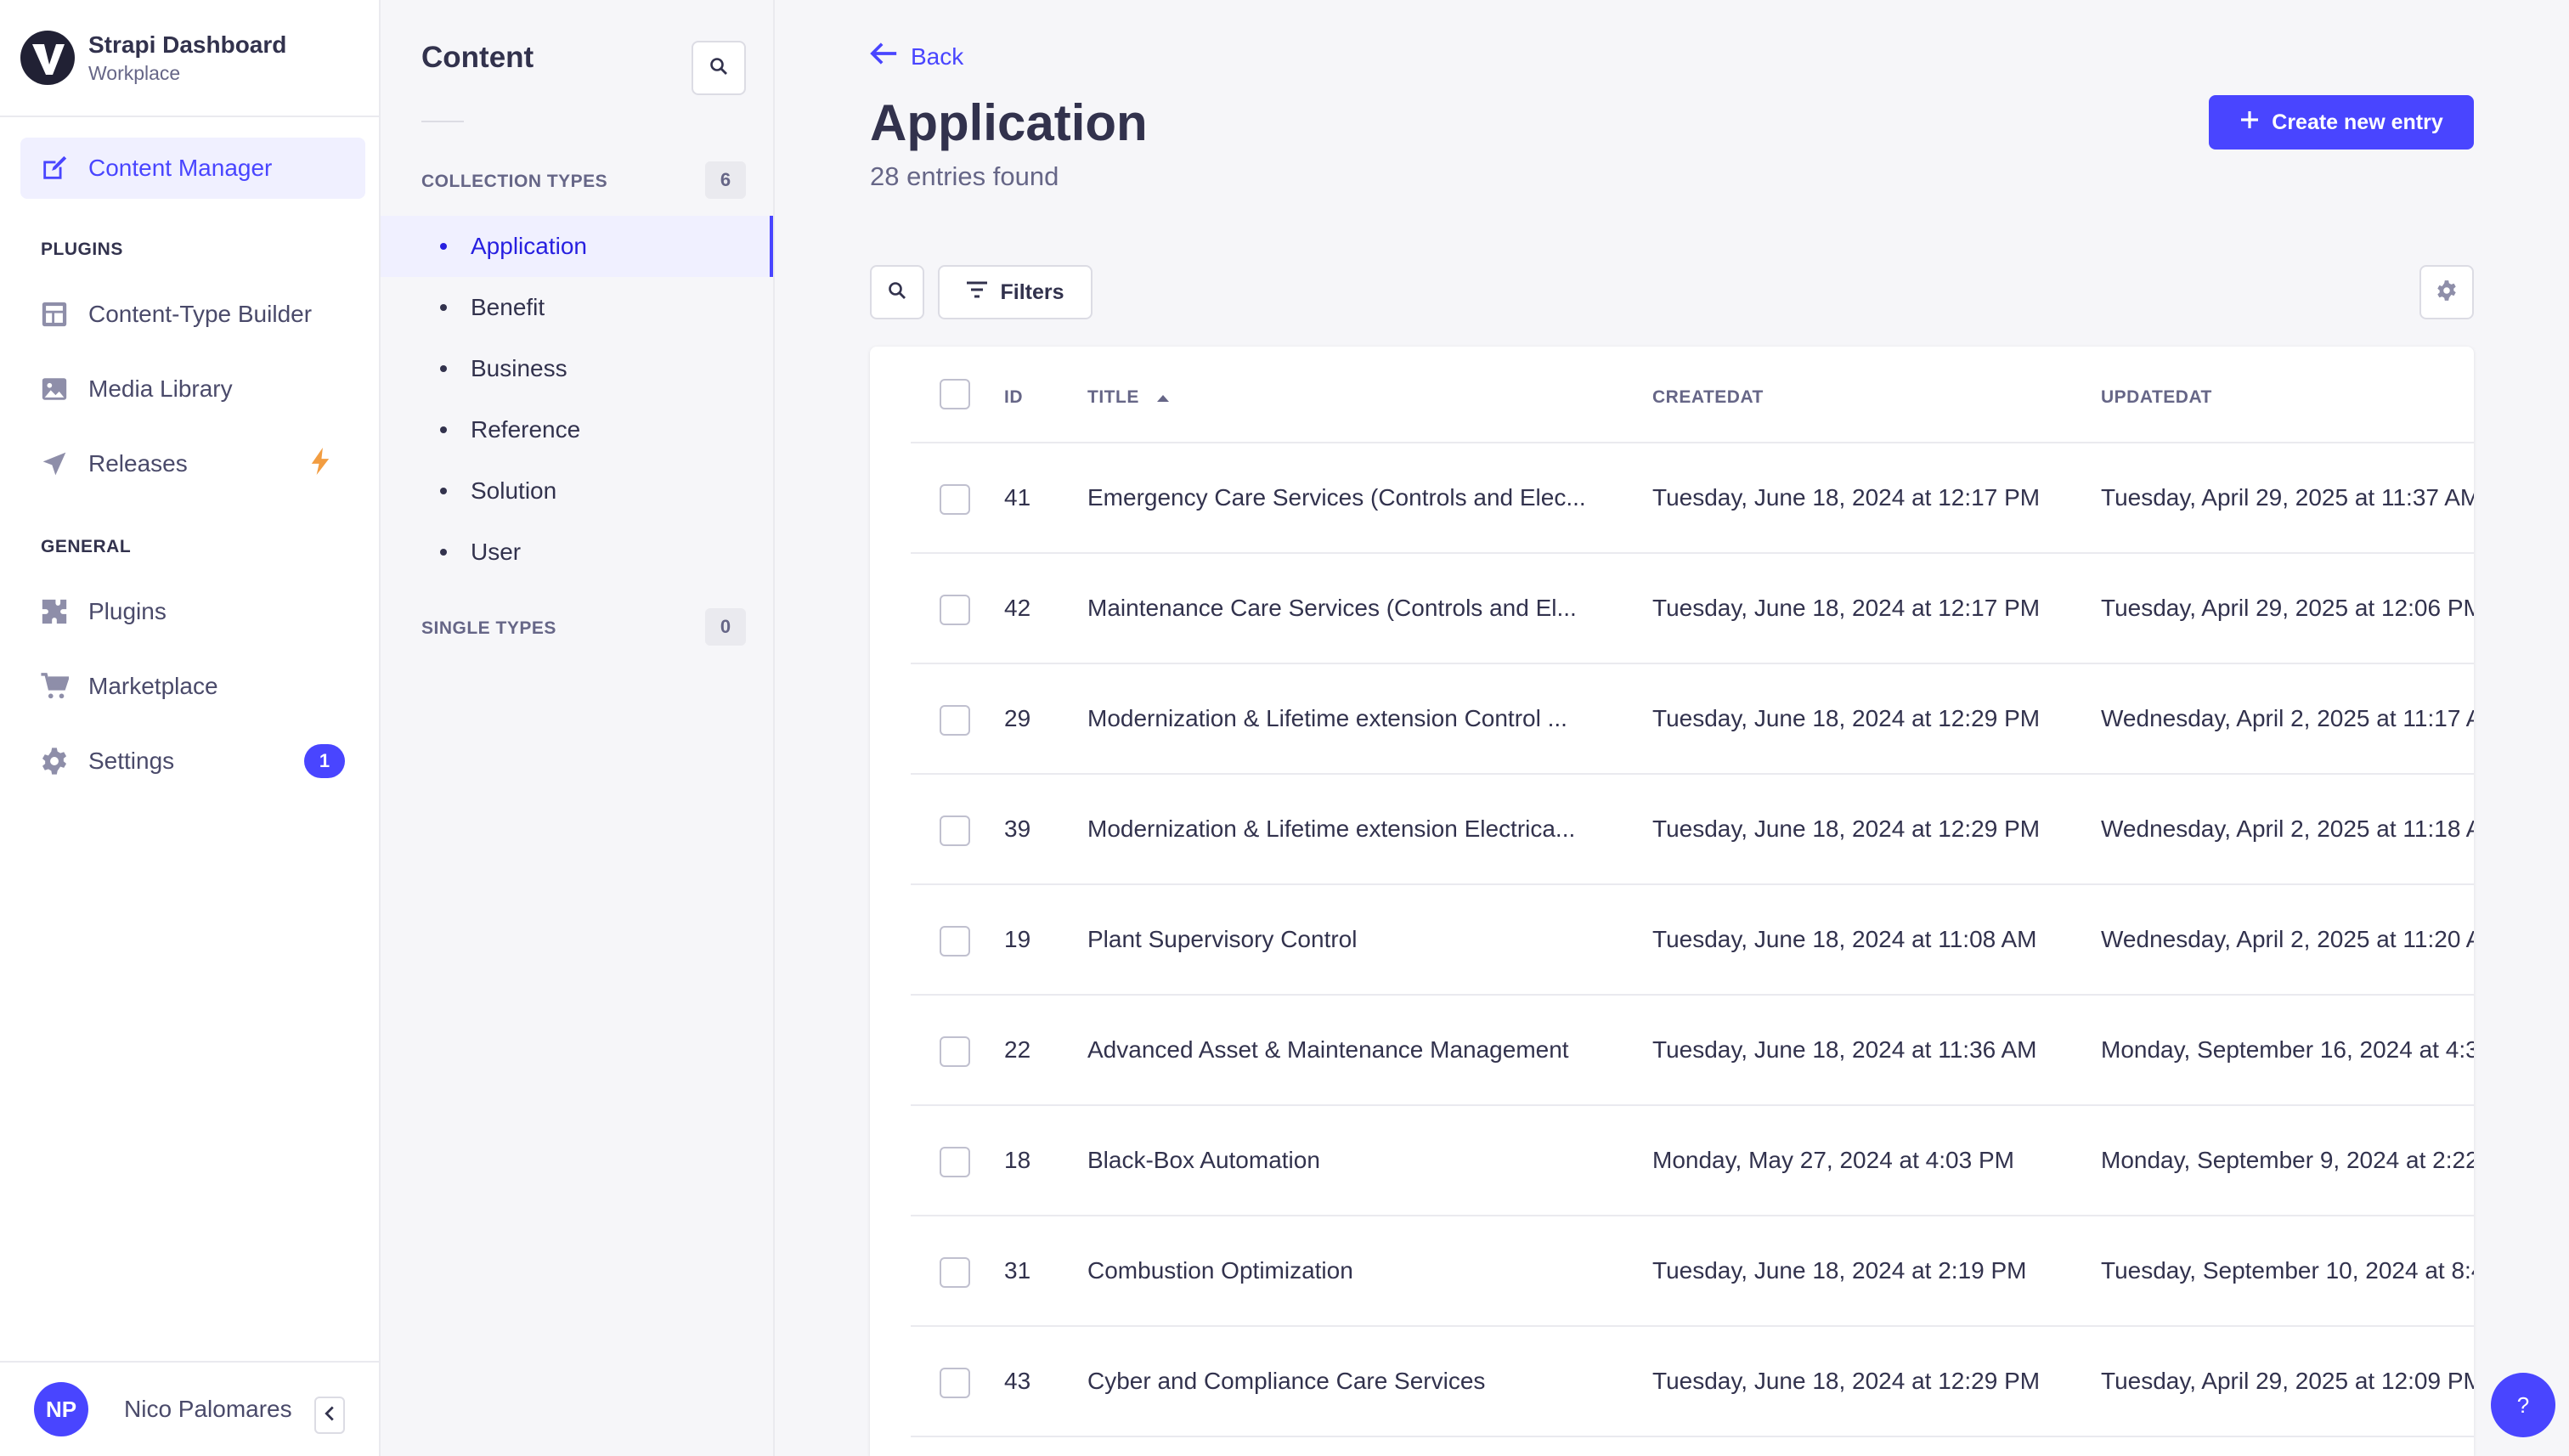 This screenshot has width=2569, height=1456. What do you see at coordinates (577, 368) in the screenshot?
I see `subnav-item-business: Business` at bounding box center [577, 368].